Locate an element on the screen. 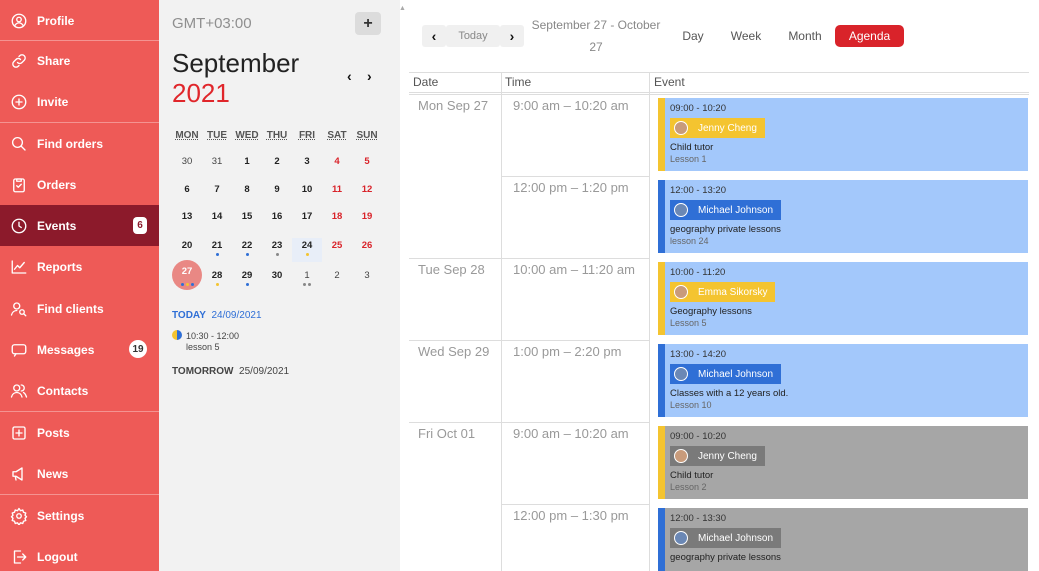 The height and width of the screenshot is (571, 1039). sidebar-item-share: Share is located at coordinates (79, 60).